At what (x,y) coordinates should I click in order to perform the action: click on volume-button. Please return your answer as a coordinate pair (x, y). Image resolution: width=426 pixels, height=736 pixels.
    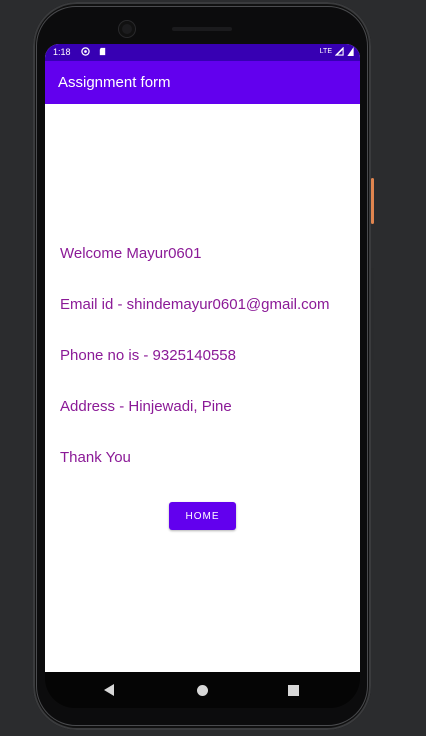
    Looking at the image, I should click on (372, 314).